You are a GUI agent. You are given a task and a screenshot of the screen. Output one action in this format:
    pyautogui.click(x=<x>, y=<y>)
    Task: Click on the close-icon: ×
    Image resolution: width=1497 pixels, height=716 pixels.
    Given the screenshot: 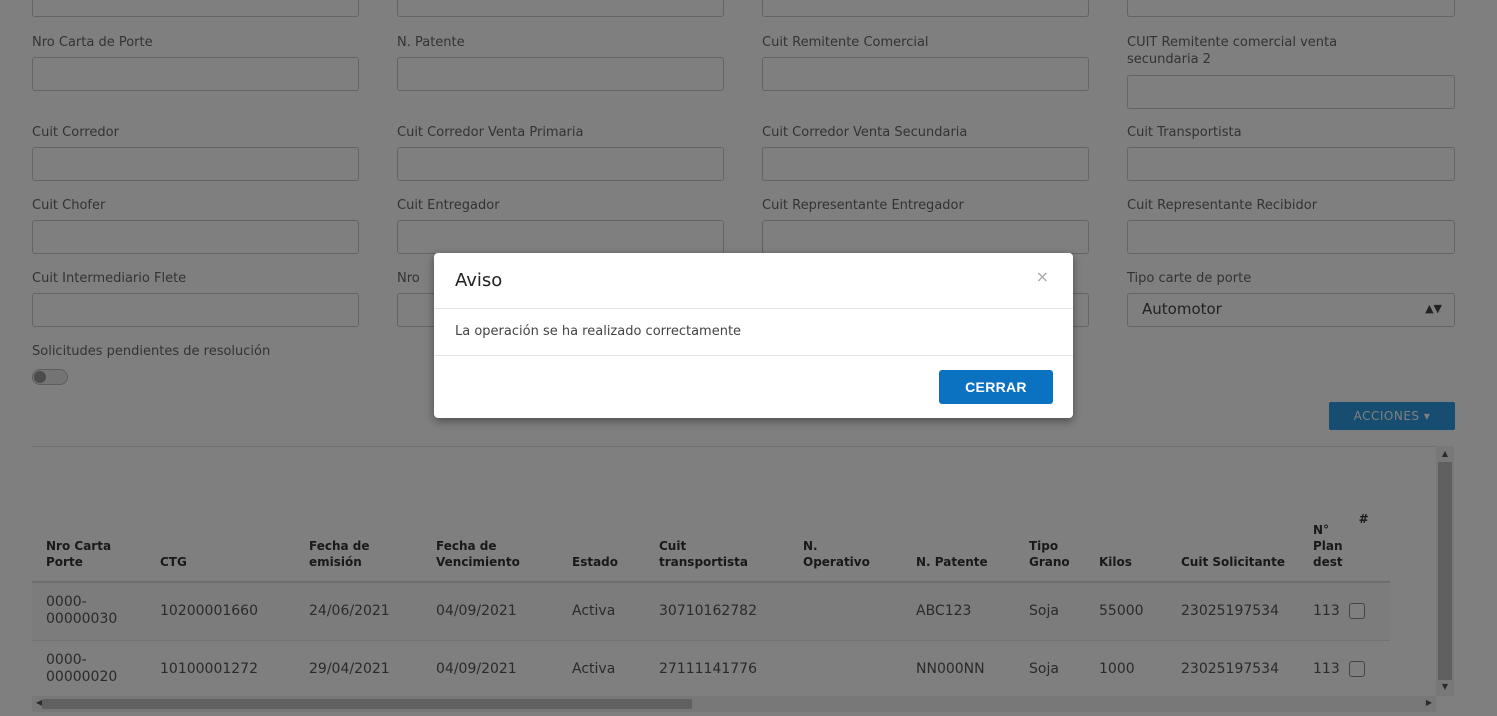 What is the action you would take?
    pyautogui.click(x=1042, y=276)
    